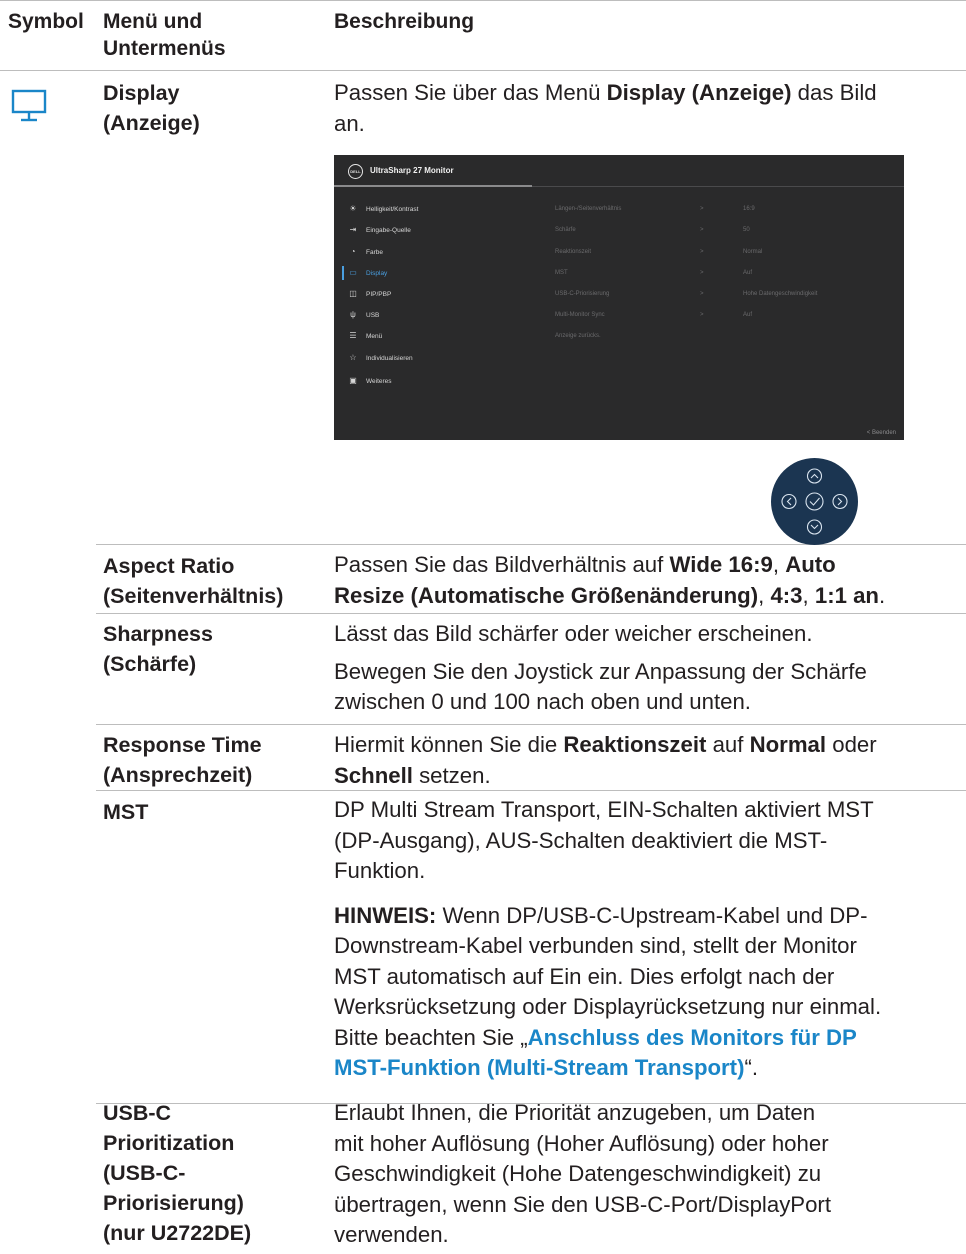 The image size is (966, 1254). What do you see at coordinates (343, 273) in the screenshot?
I see `osd-active-indicator` at bounding box center [343, 273].